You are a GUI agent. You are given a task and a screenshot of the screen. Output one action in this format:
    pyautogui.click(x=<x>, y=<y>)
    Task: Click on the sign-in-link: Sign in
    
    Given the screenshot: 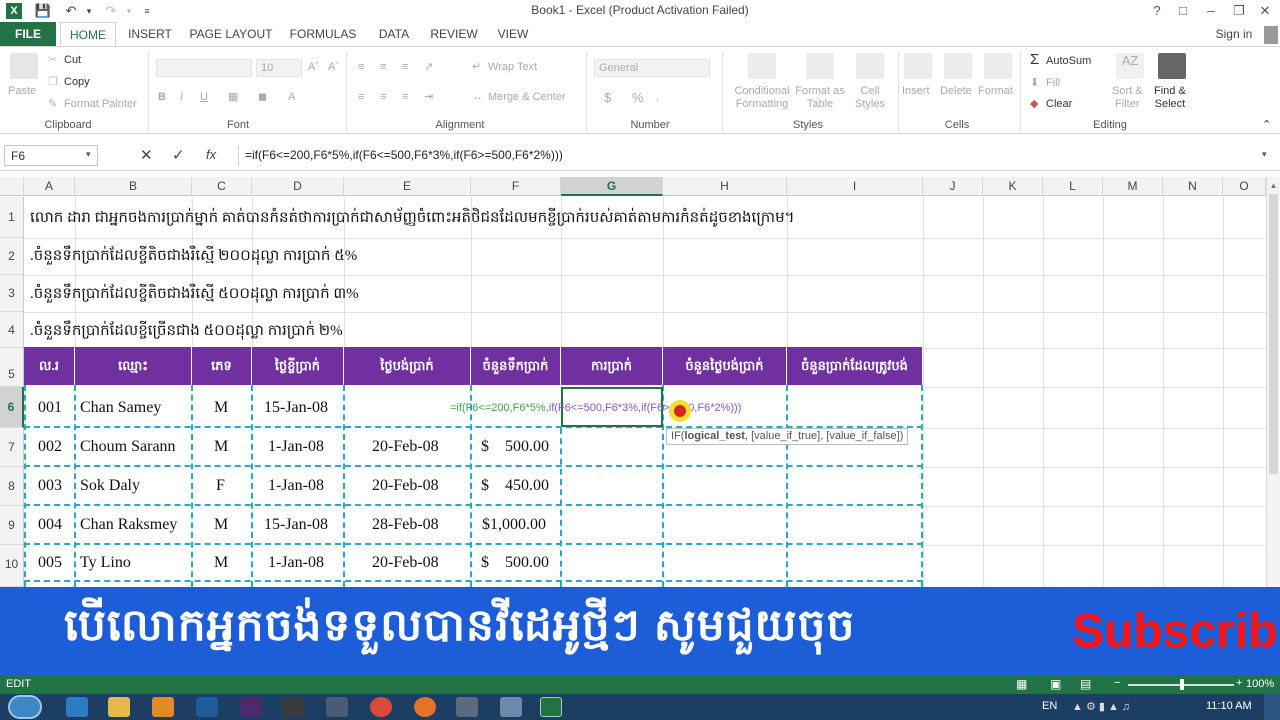 What is the action you would take?
    pyautogui.click(x=1234, y=34)
    